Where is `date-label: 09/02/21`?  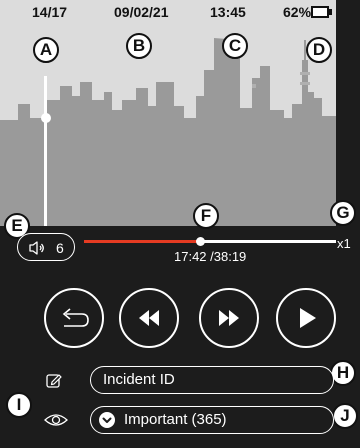 date-label: 09/02/21 is located at coordinates (141, 12).